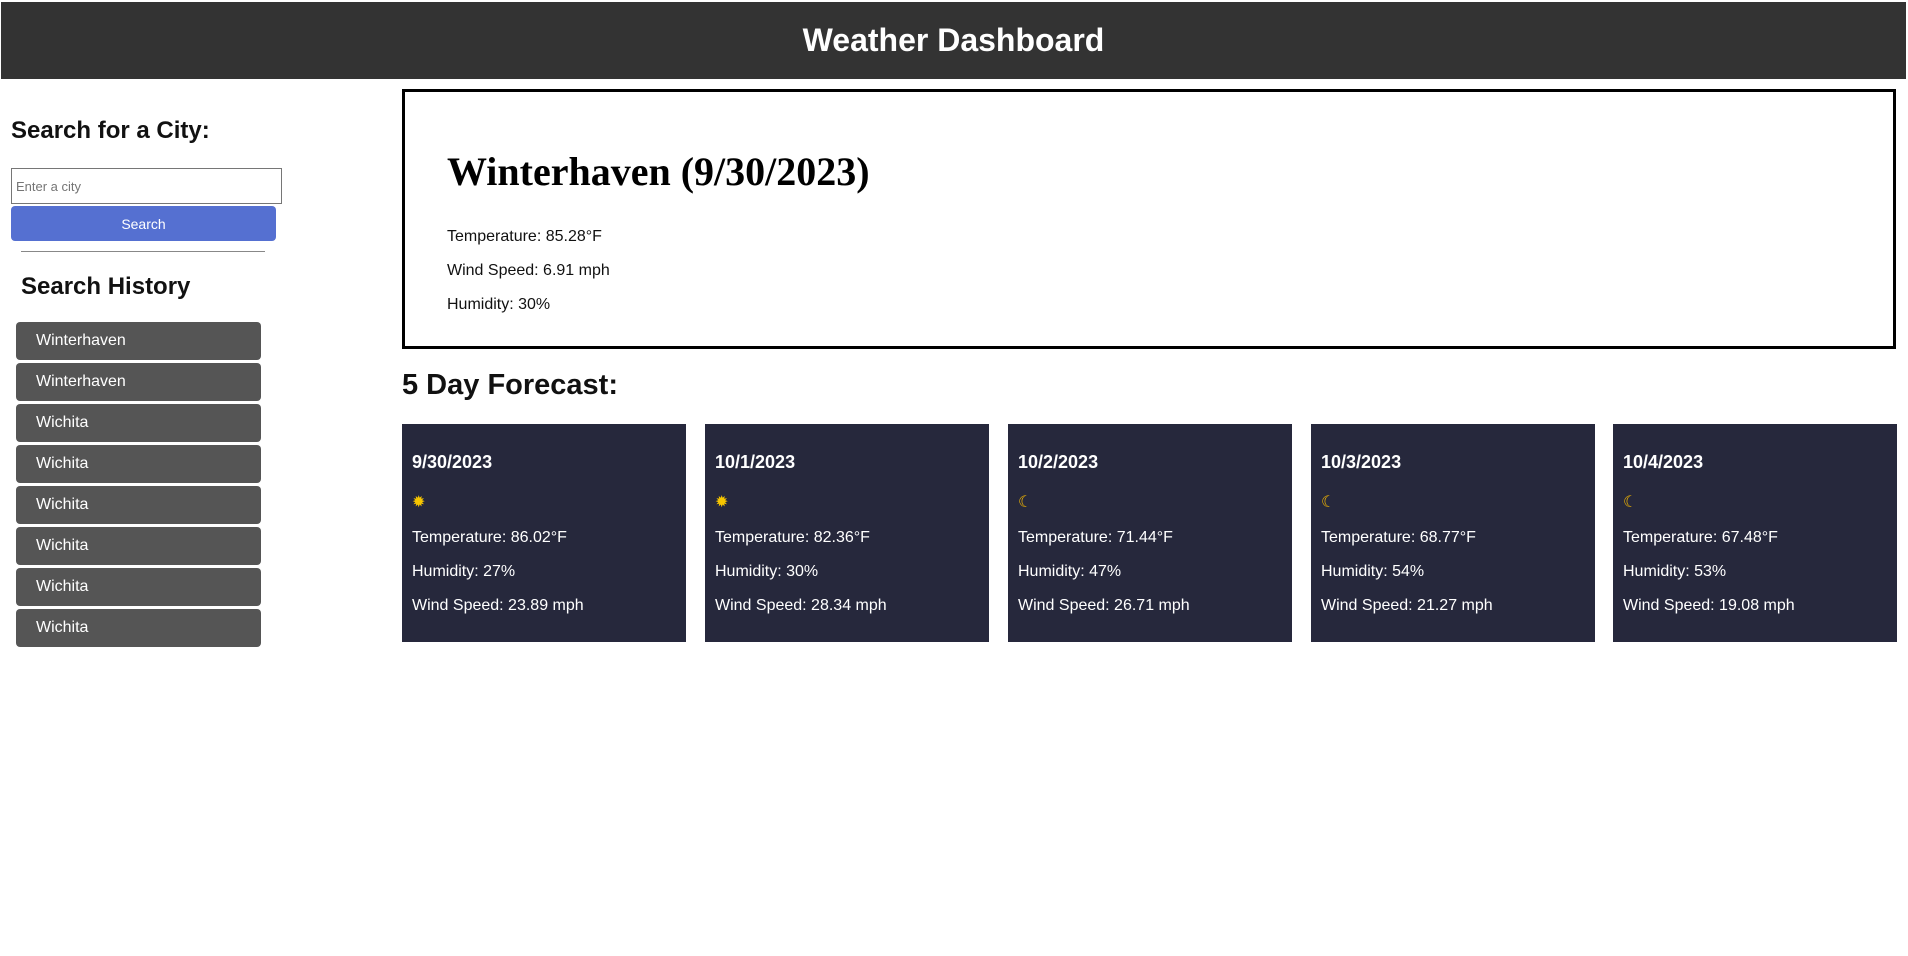  Describe the element at coordinates (1070, 571) in the screenshot. I see `forecast-humidity: Humidity: 47%` at that location.